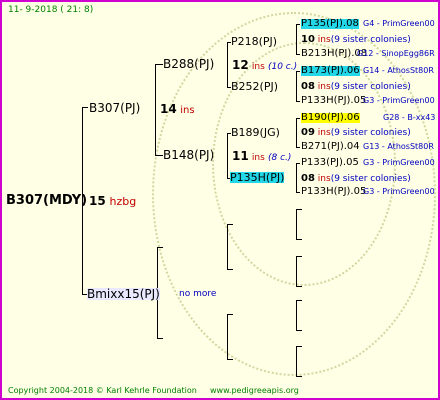 This screenshot has width=440, height=400. I want to click on footer-website-link: www.pedigreeapis.org, so click(254, 391).